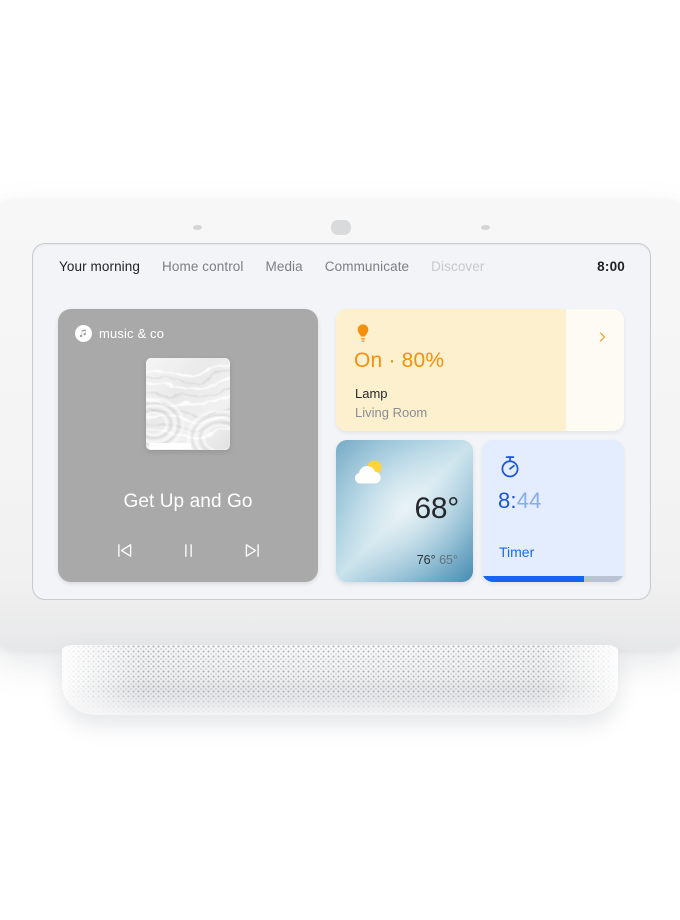 The height and width of the screenshot is (920, 680). Describe the element at coordinates (124, 550) in the screenshot. I see `skip-previous-icon` at that location.